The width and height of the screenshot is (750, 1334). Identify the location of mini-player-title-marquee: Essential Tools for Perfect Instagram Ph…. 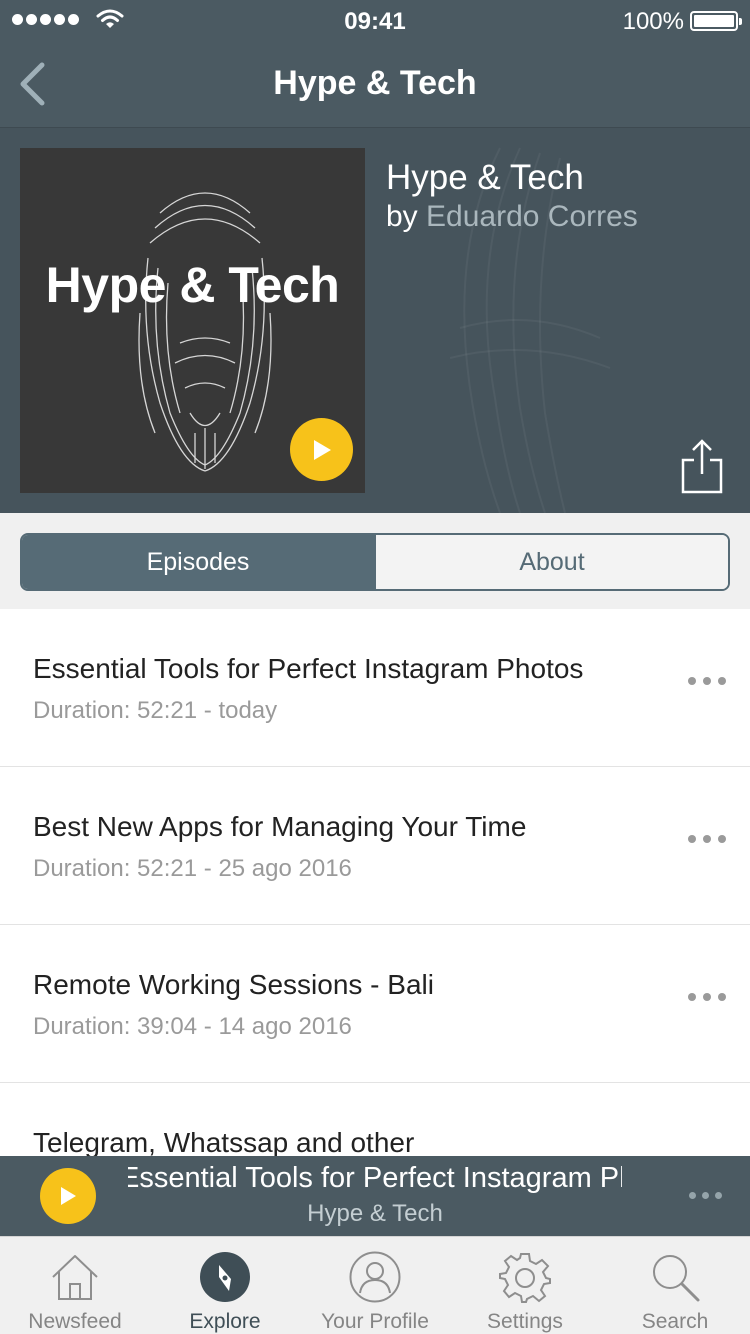
(375, 1178).